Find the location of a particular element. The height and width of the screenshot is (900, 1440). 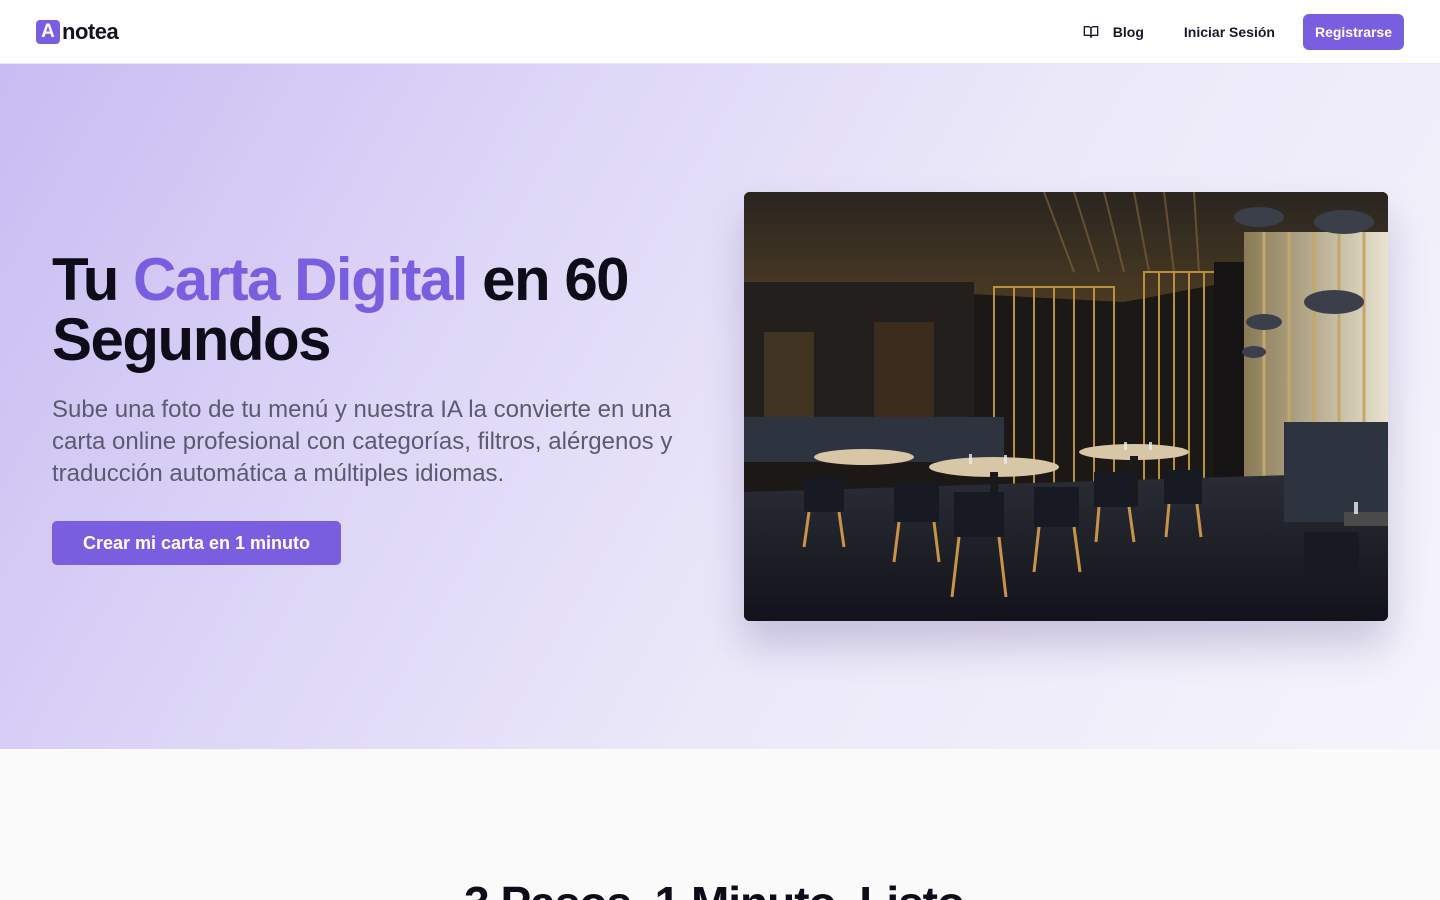

login-link: Iniciar Sesión is located at coordinates (1229, 32).